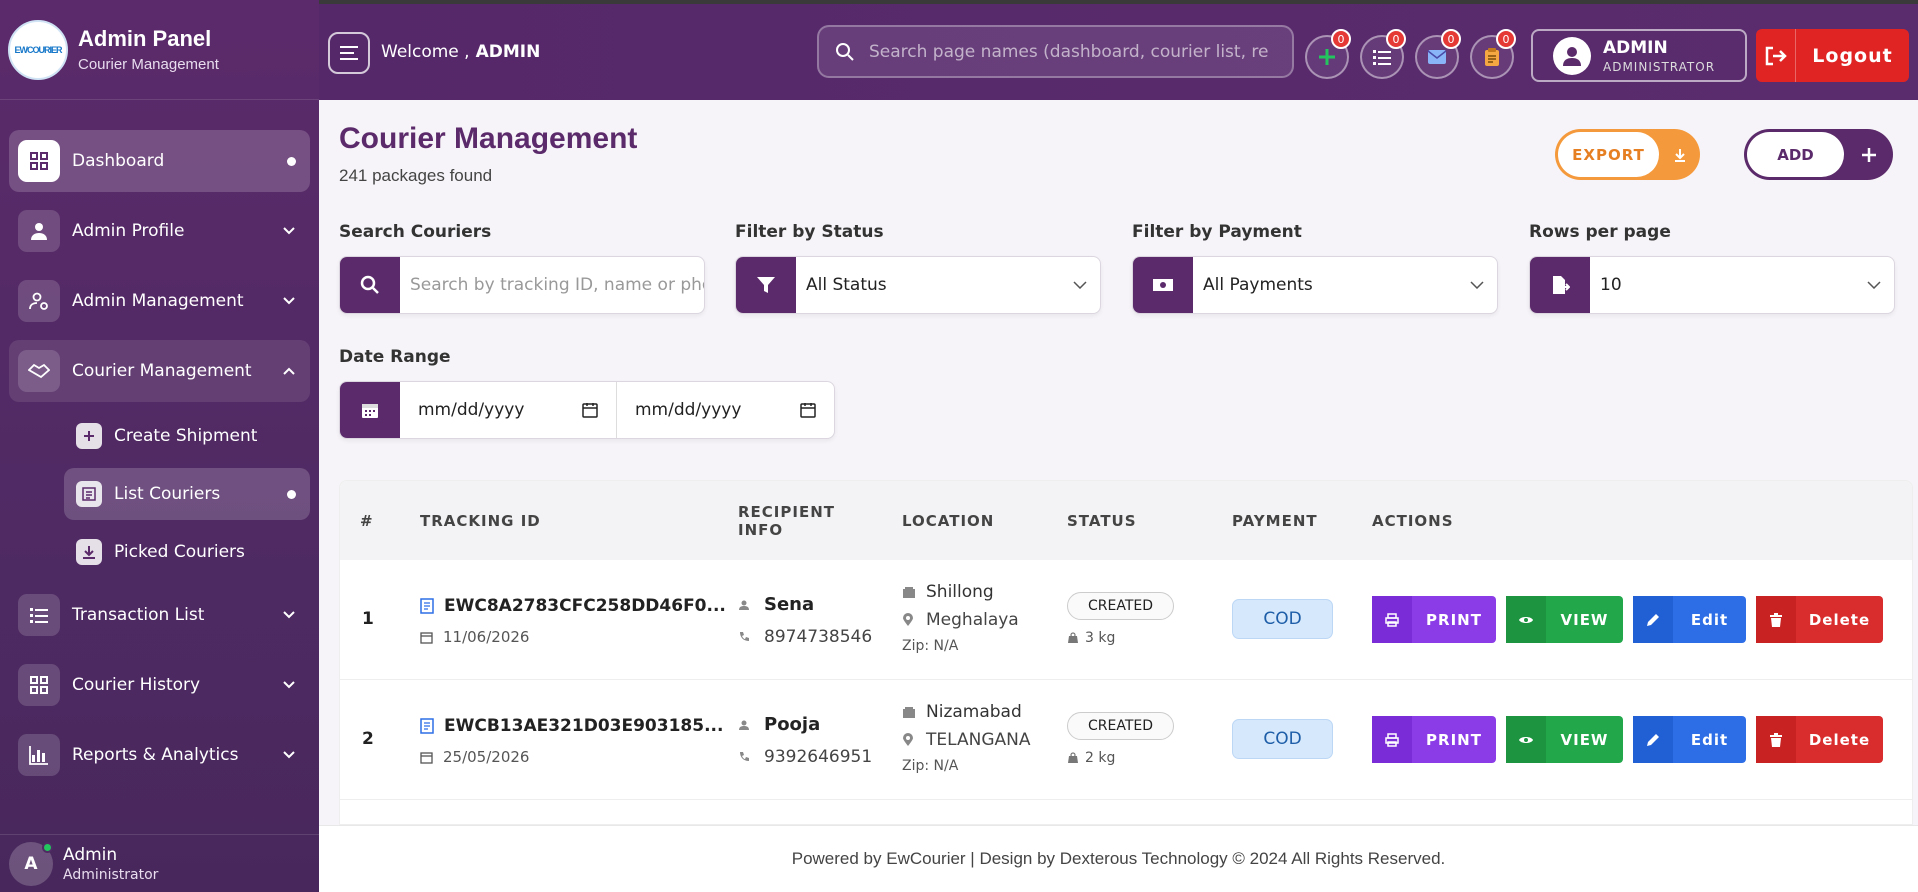 The height and width of the screenshot is (892, 1918). I want to click on date-from-input: mm/dd/yyyy, so click(508, 410).